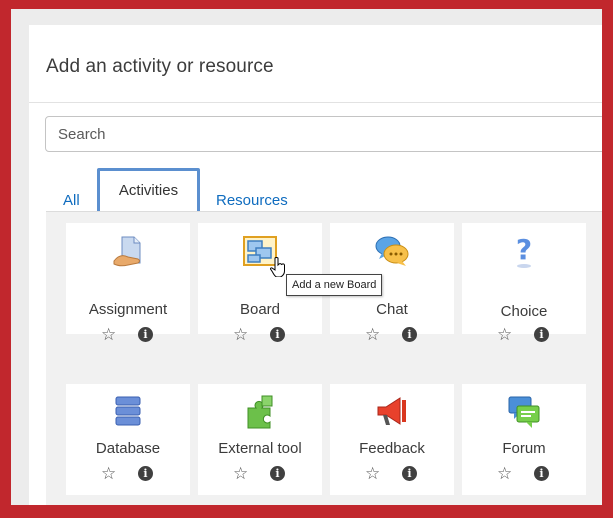  I want to click on tile-external-tool: External tool ☆ i, so click(260, 439).